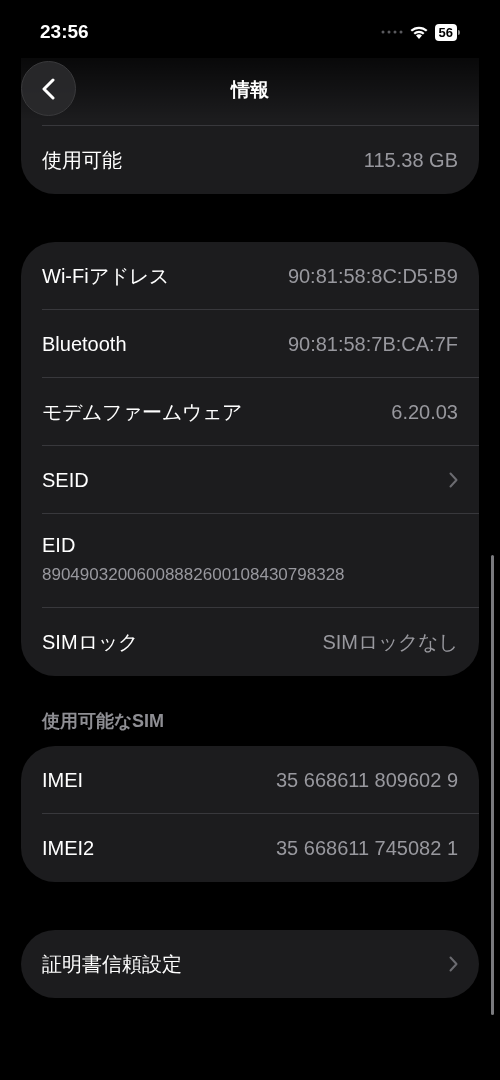 This screenshot has width=500, height=1080. I want to click on row-label: Bluetooth, so click(84, 344).